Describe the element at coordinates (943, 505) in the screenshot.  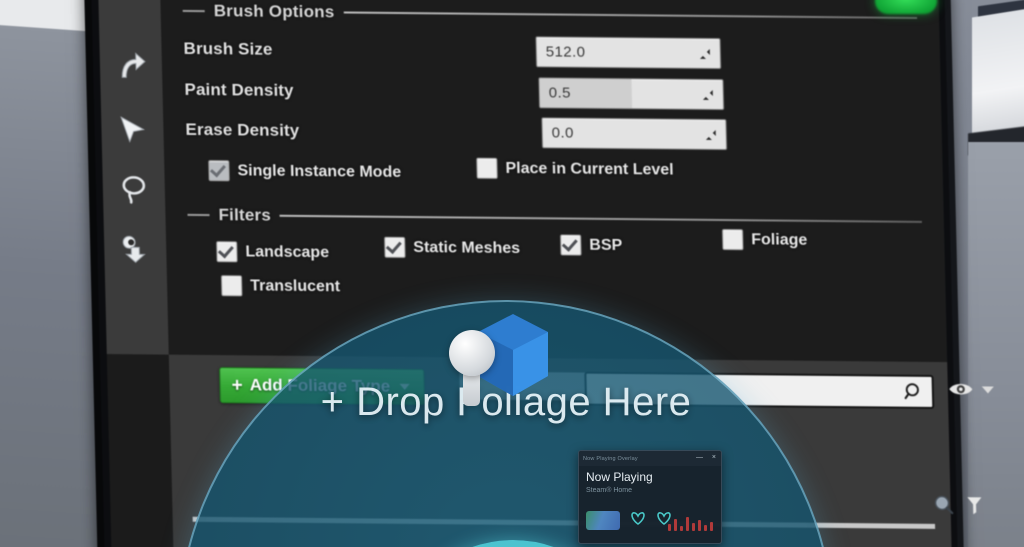
I see `zoom-search-icon` at that location.